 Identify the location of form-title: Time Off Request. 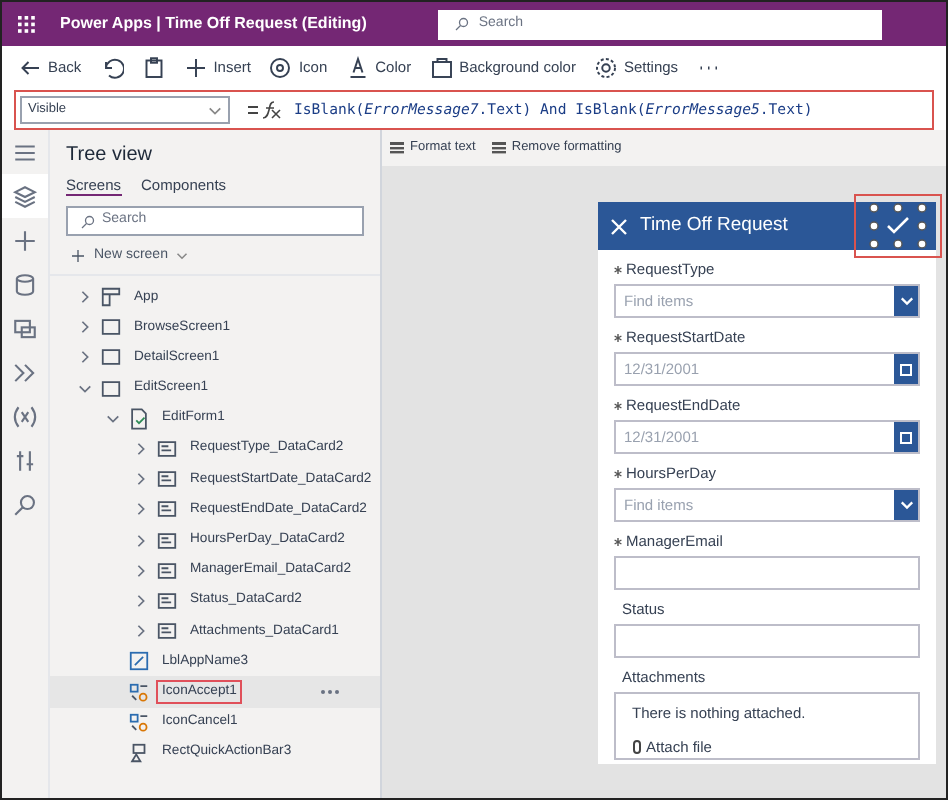
(714, 225).